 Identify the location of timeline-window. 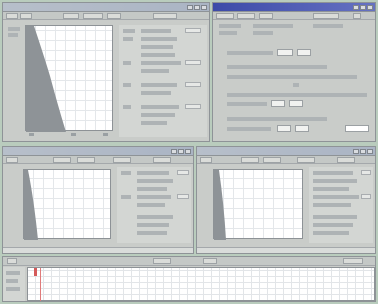
(189, 279).